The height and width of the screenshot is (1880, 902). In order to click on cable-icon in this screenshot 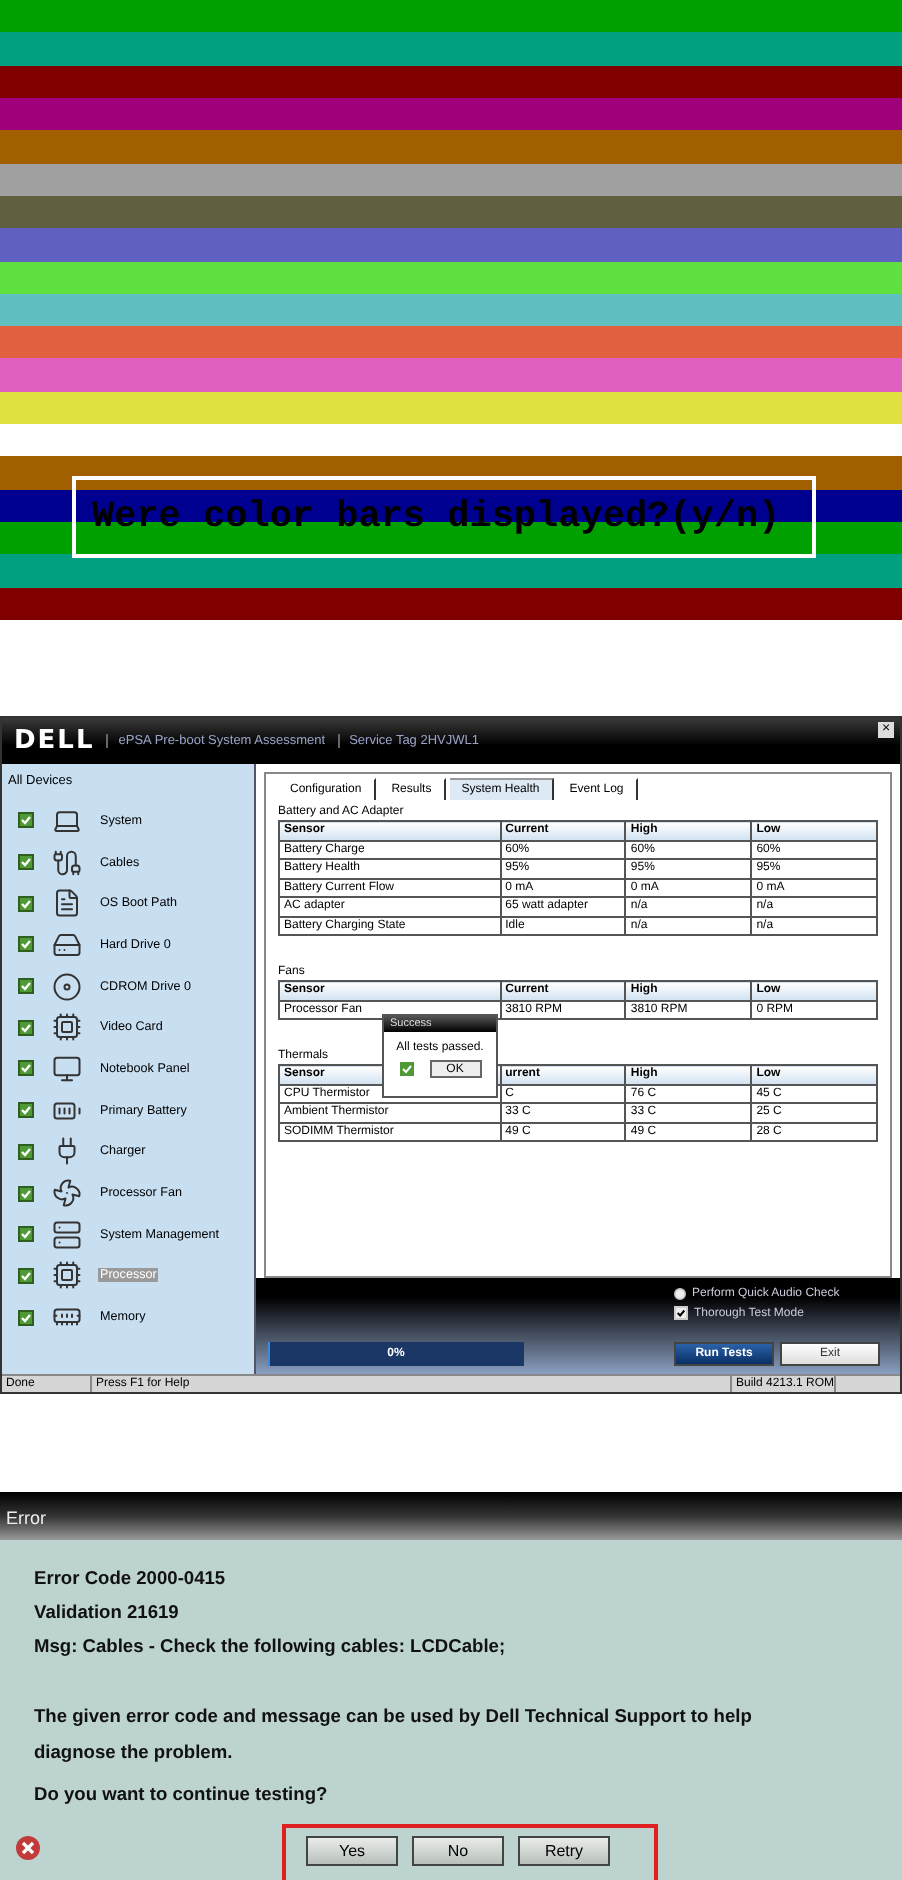, I will do `click(66, 862)`.